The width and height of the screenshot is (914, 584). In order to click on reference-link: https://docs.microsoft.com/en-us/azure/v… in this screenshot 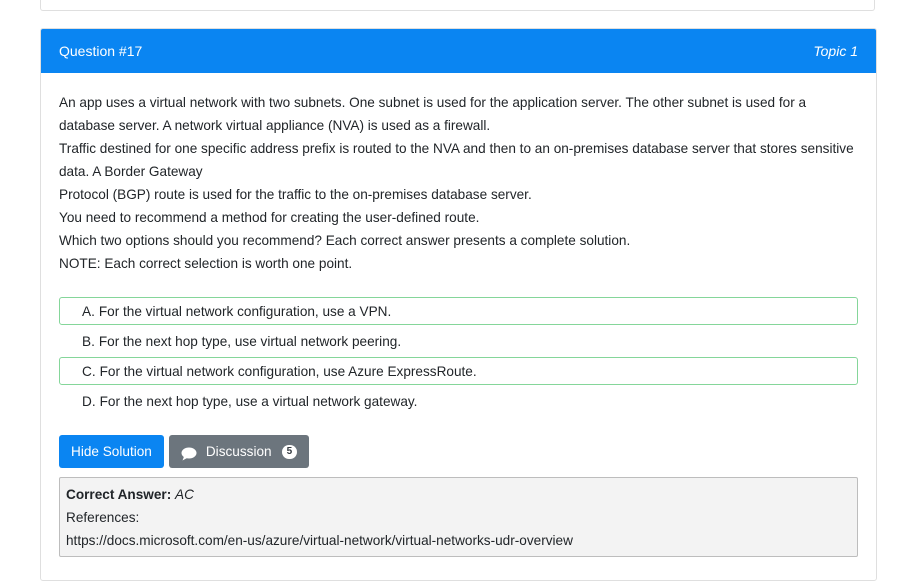, I will do `click(458, 540)`.